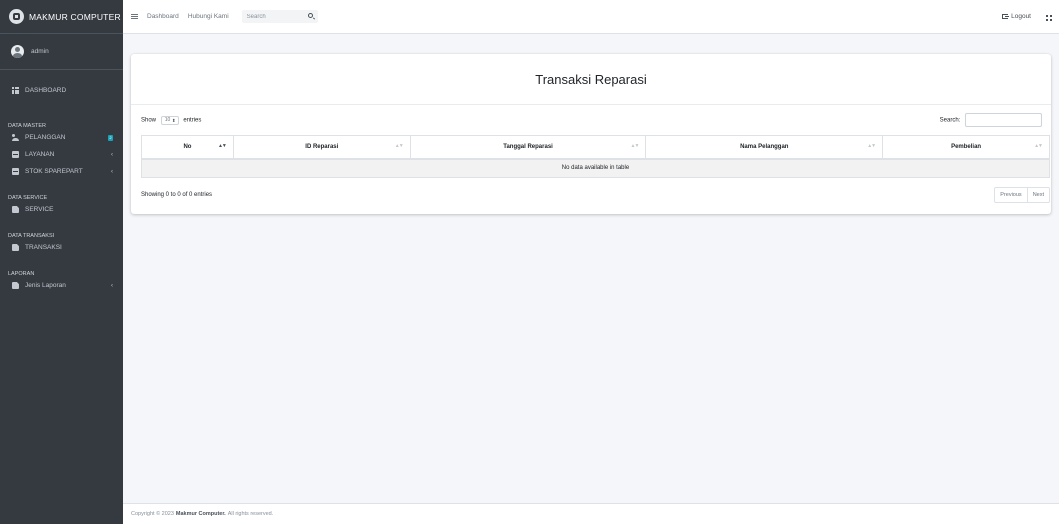  What do you see at coordinates (187, 147) in the screenshot?
I see `column-header-no: No ▲▼` at bounding box center [187, 147].